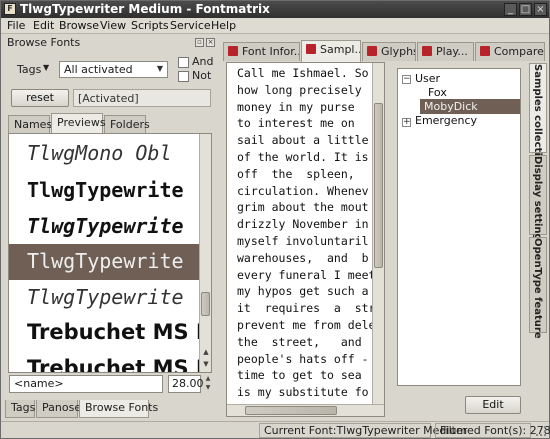 The height and width of the screenshot is (439, 550). I want to click on tree-item-mobydick: MobyDick, so click(470, 106).